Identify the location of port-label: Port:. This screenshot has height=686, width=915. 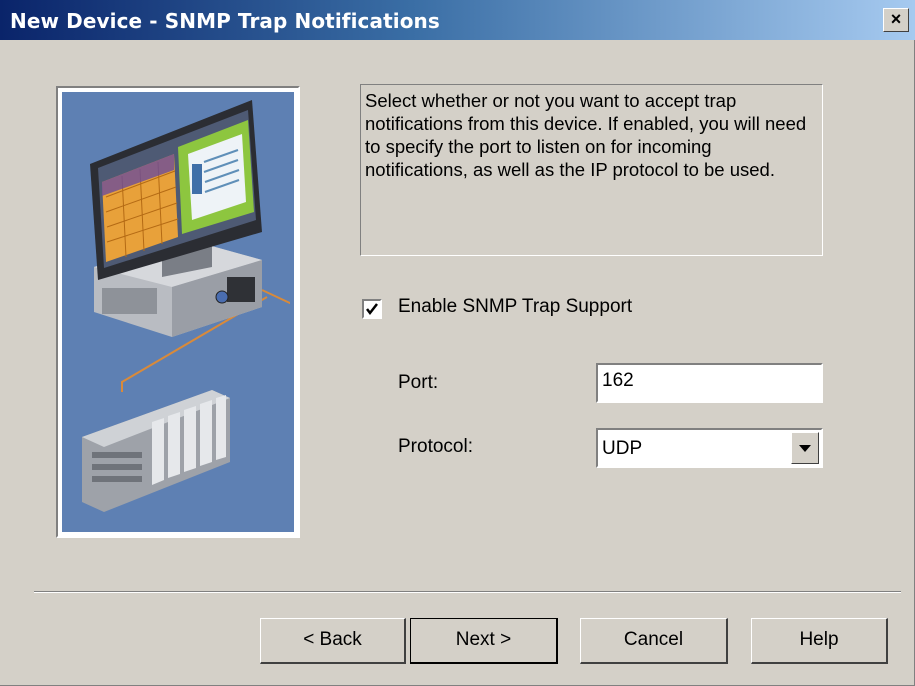
(418, 382).